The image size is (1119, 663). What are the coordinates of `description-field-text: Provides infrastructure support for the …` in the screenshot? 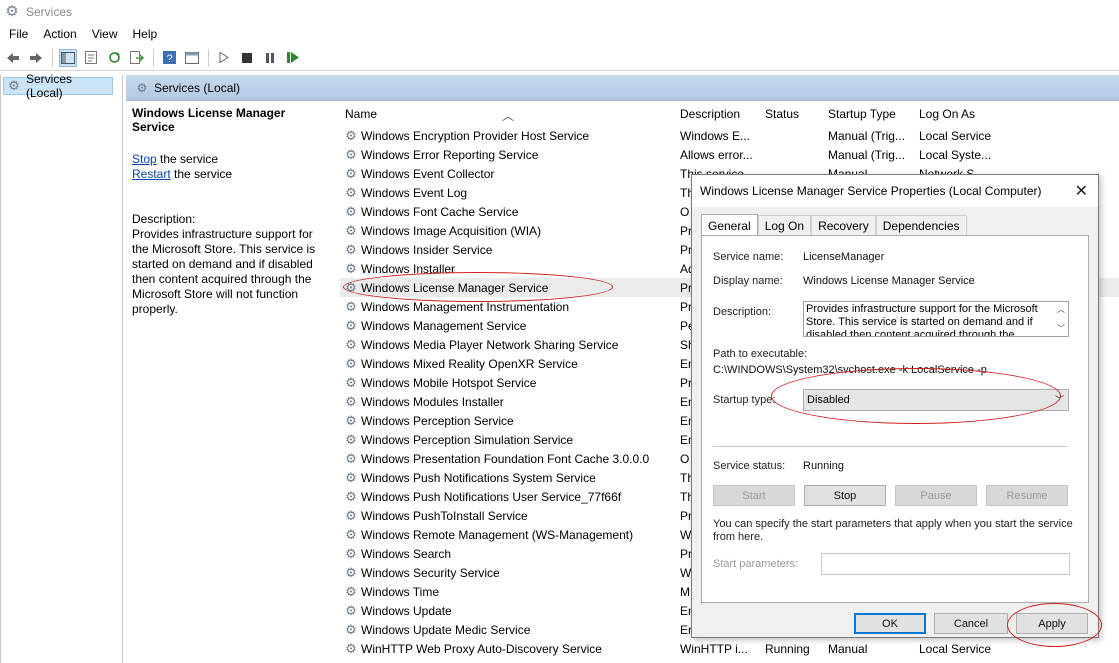 It's located at (922, 320).